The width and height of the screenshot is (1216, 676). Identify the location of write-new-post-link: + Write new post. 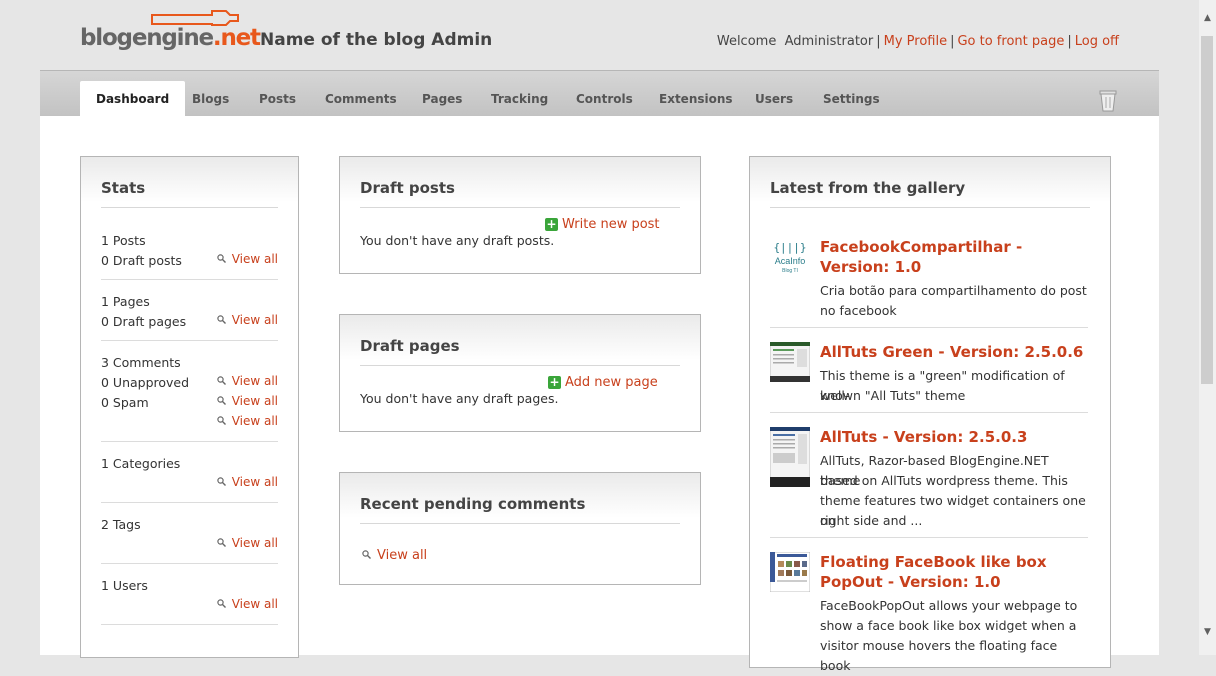
(602, 224).